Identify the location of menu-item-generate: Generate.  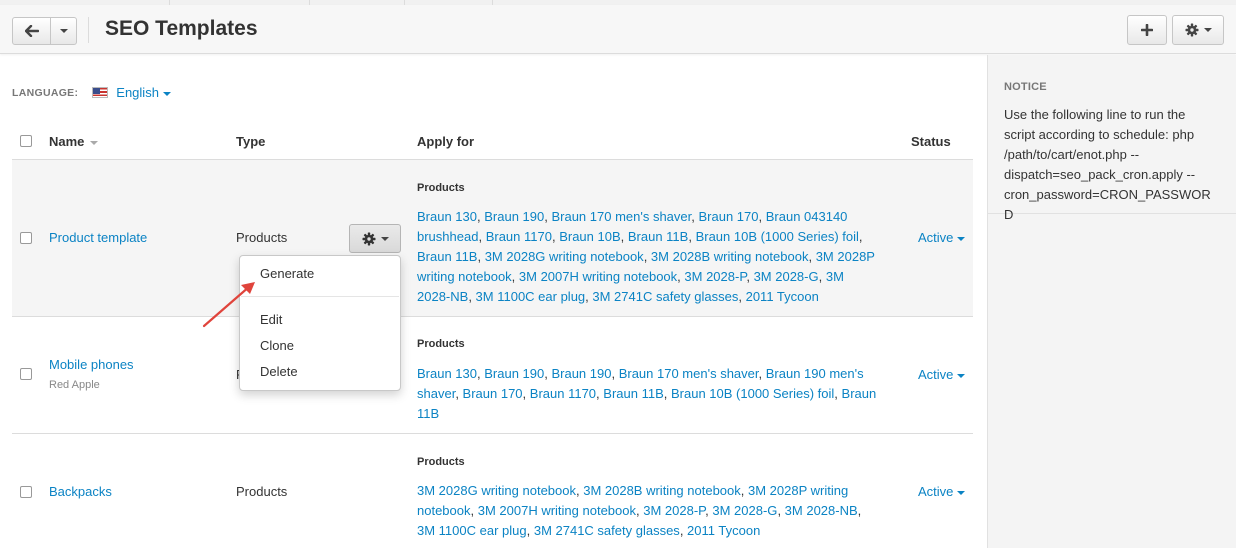
(287, 273).